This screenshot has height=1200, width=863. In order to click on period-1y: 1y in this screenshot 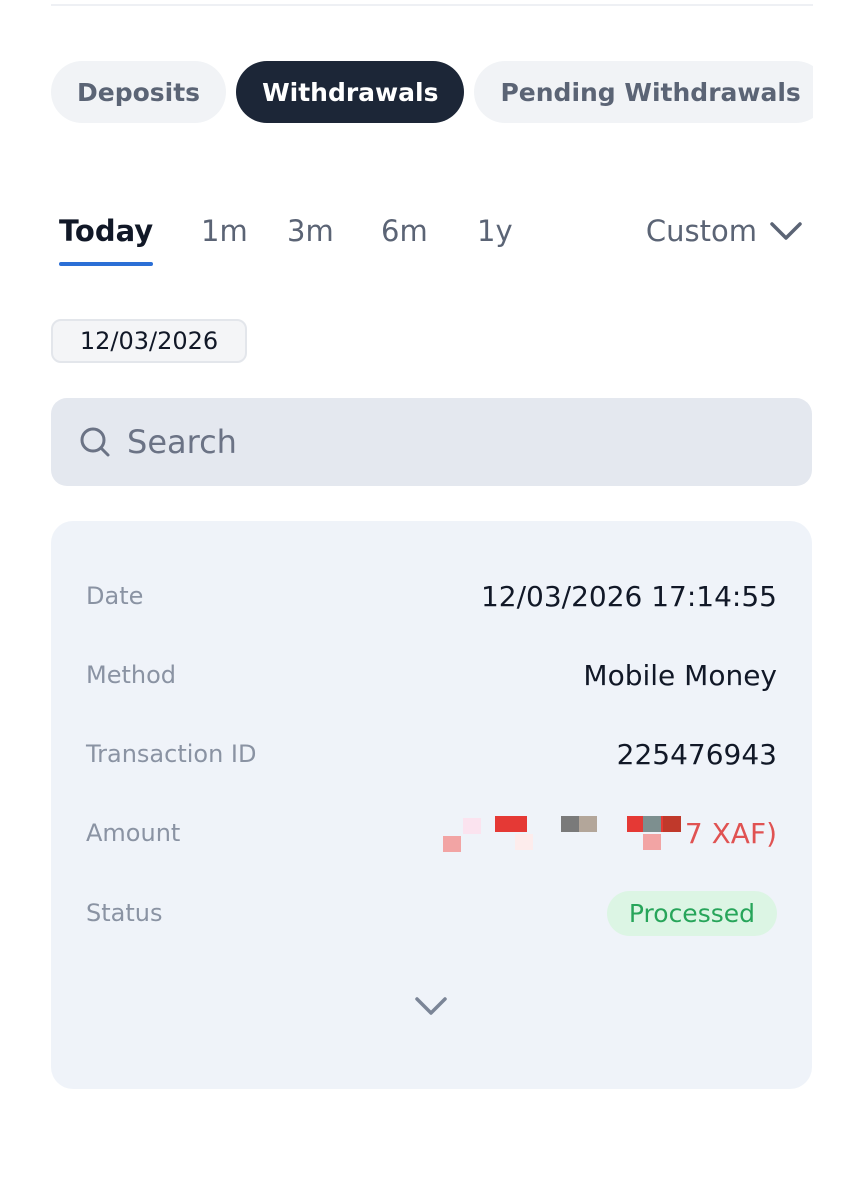, I will do `click(495, 236)`.